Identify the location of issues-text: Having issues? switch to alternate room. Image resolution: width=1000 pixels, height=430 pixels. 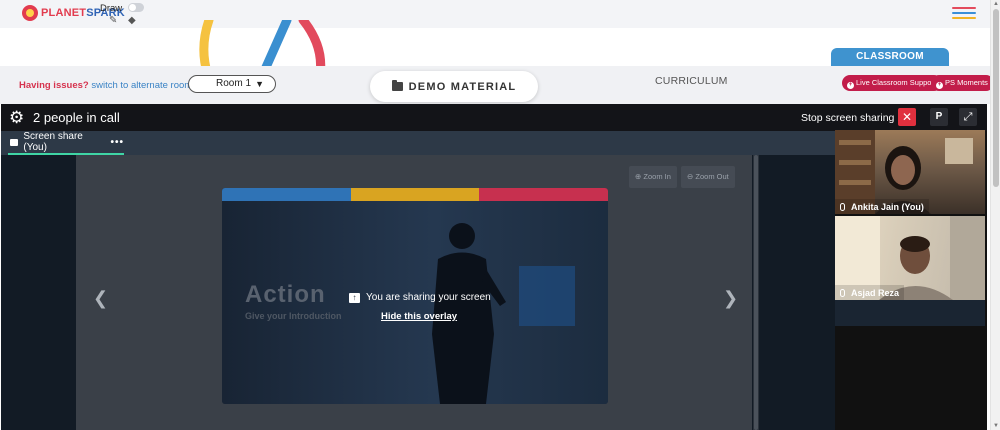
(105, 85).